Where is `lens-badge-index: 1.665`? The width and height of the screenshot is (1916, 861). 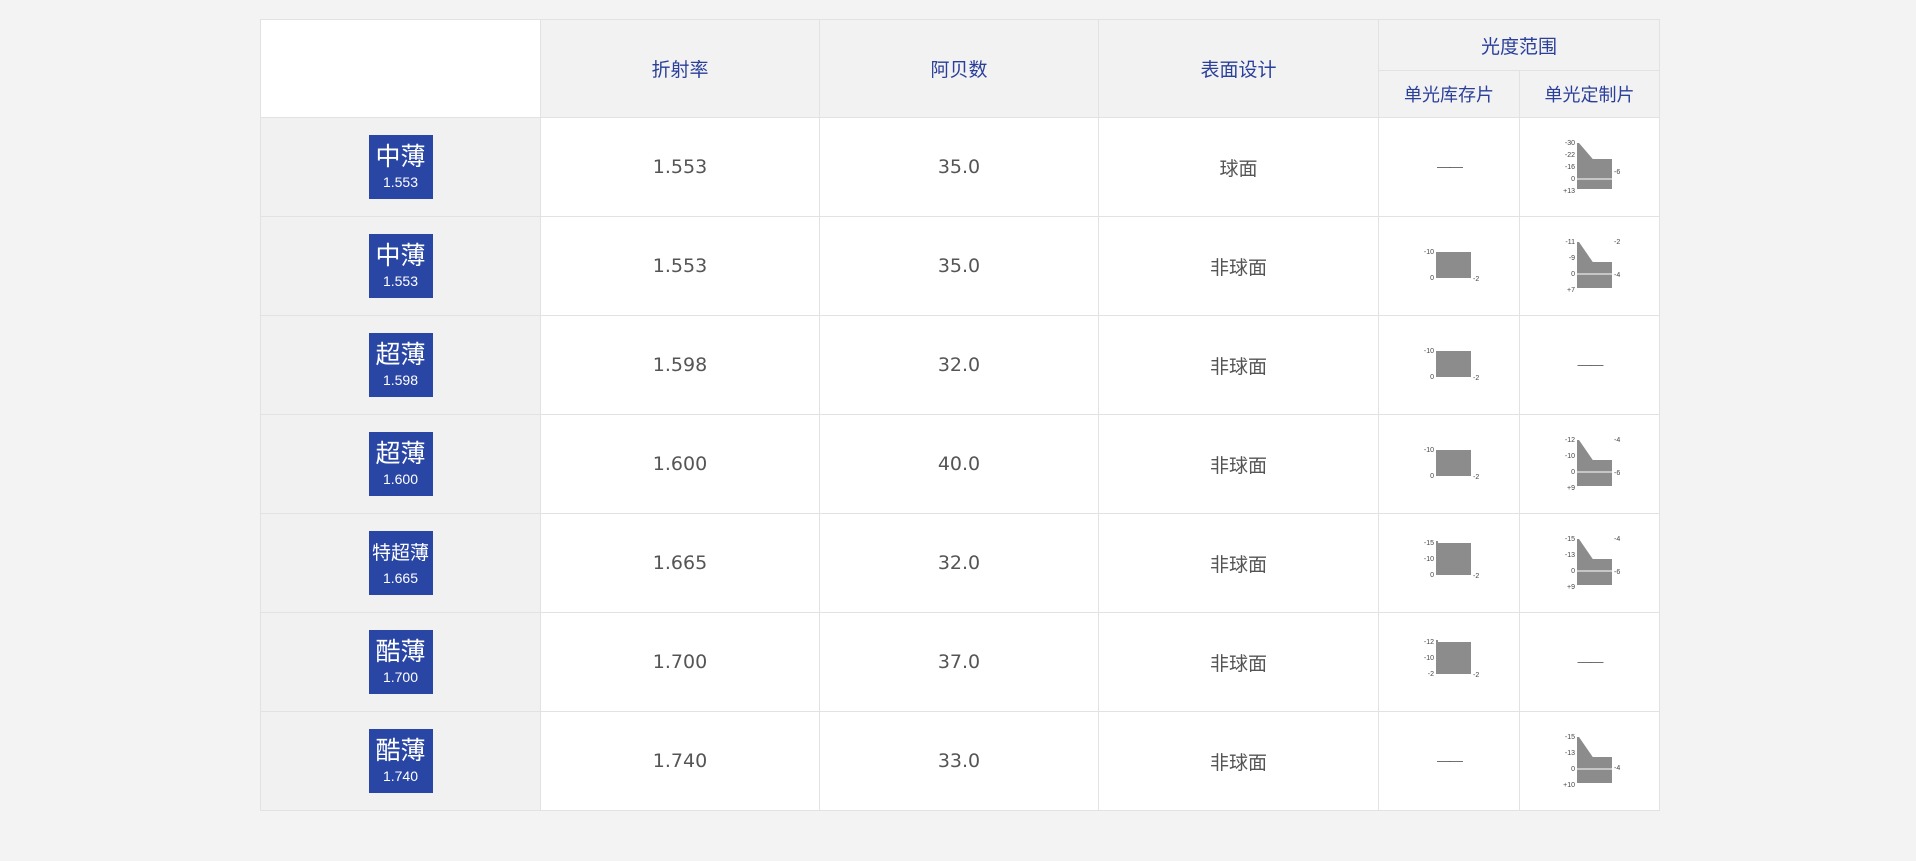 lens-badge-index: 1.665 is located at coordinates (400, 578).